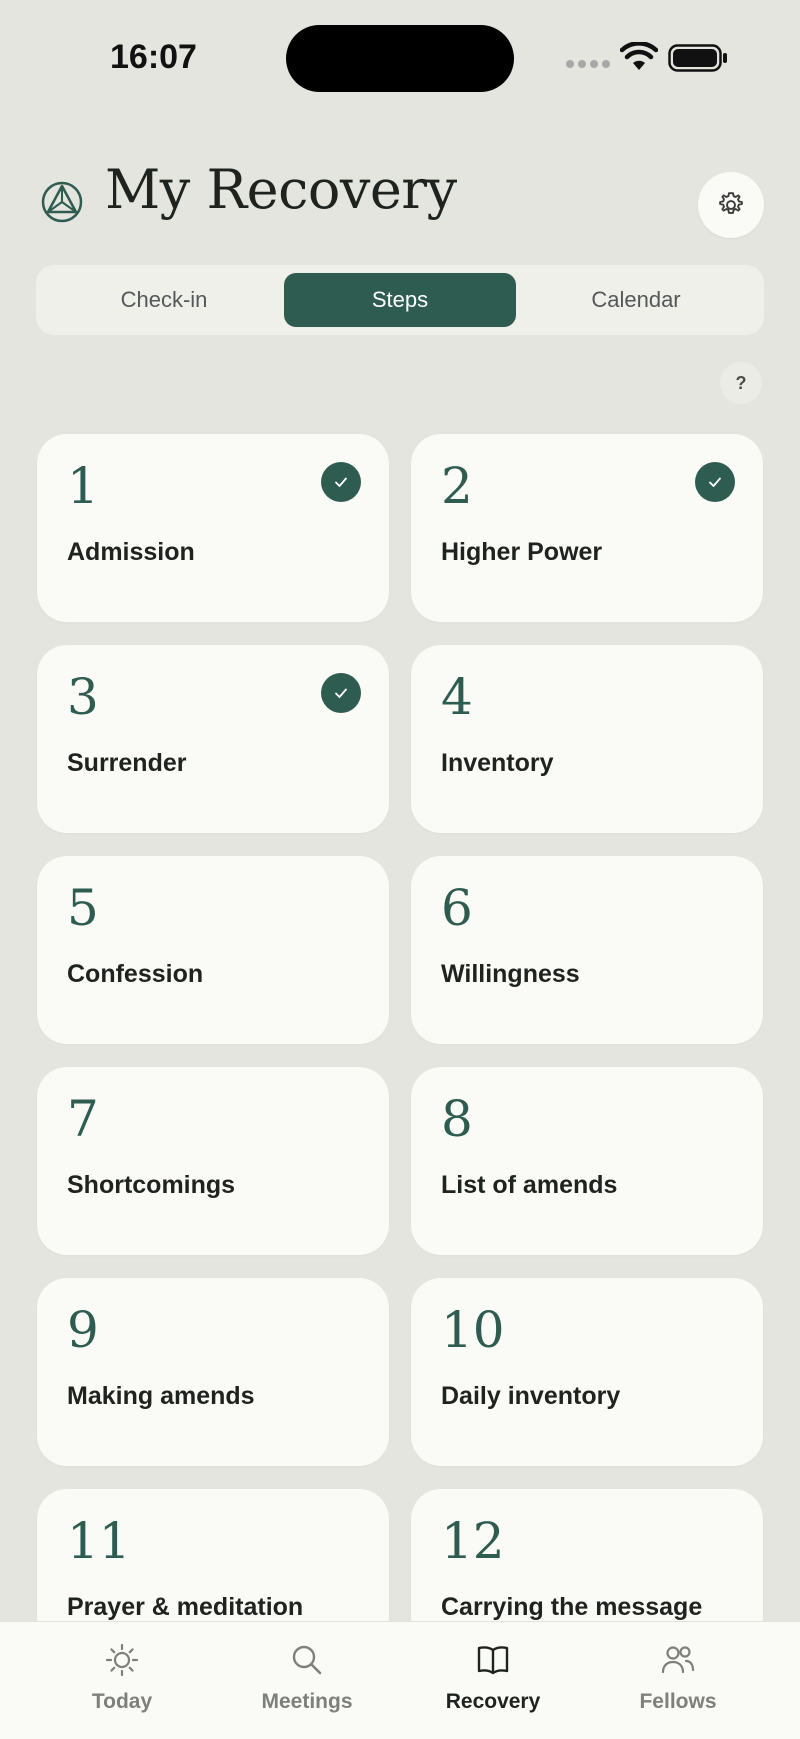 Image resolution: width=800 pixels, height=1739 pixels. What do you see at coordinates (307, 1660) in the screenshot?
I see `search-icon` at bounding box center [307, 1660].